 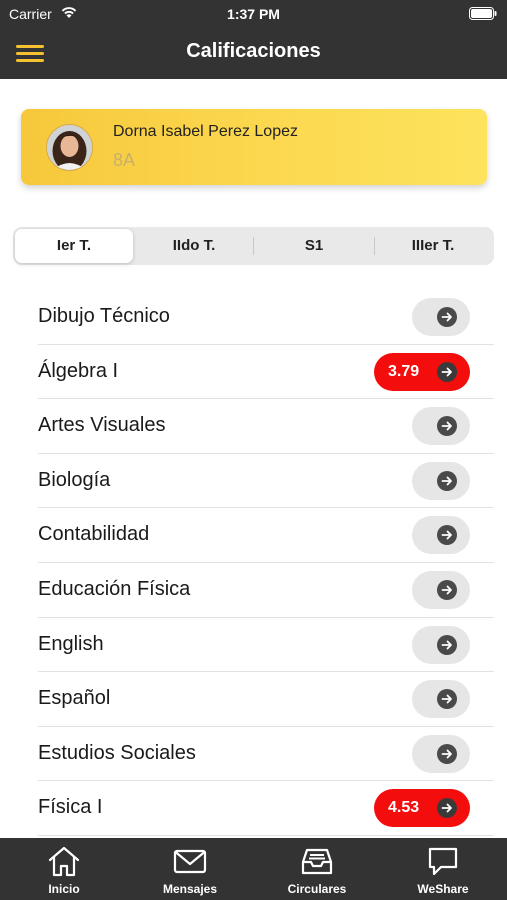 I want to click on subject-row: Dibujo Técnico, so click(x=266, y=317).